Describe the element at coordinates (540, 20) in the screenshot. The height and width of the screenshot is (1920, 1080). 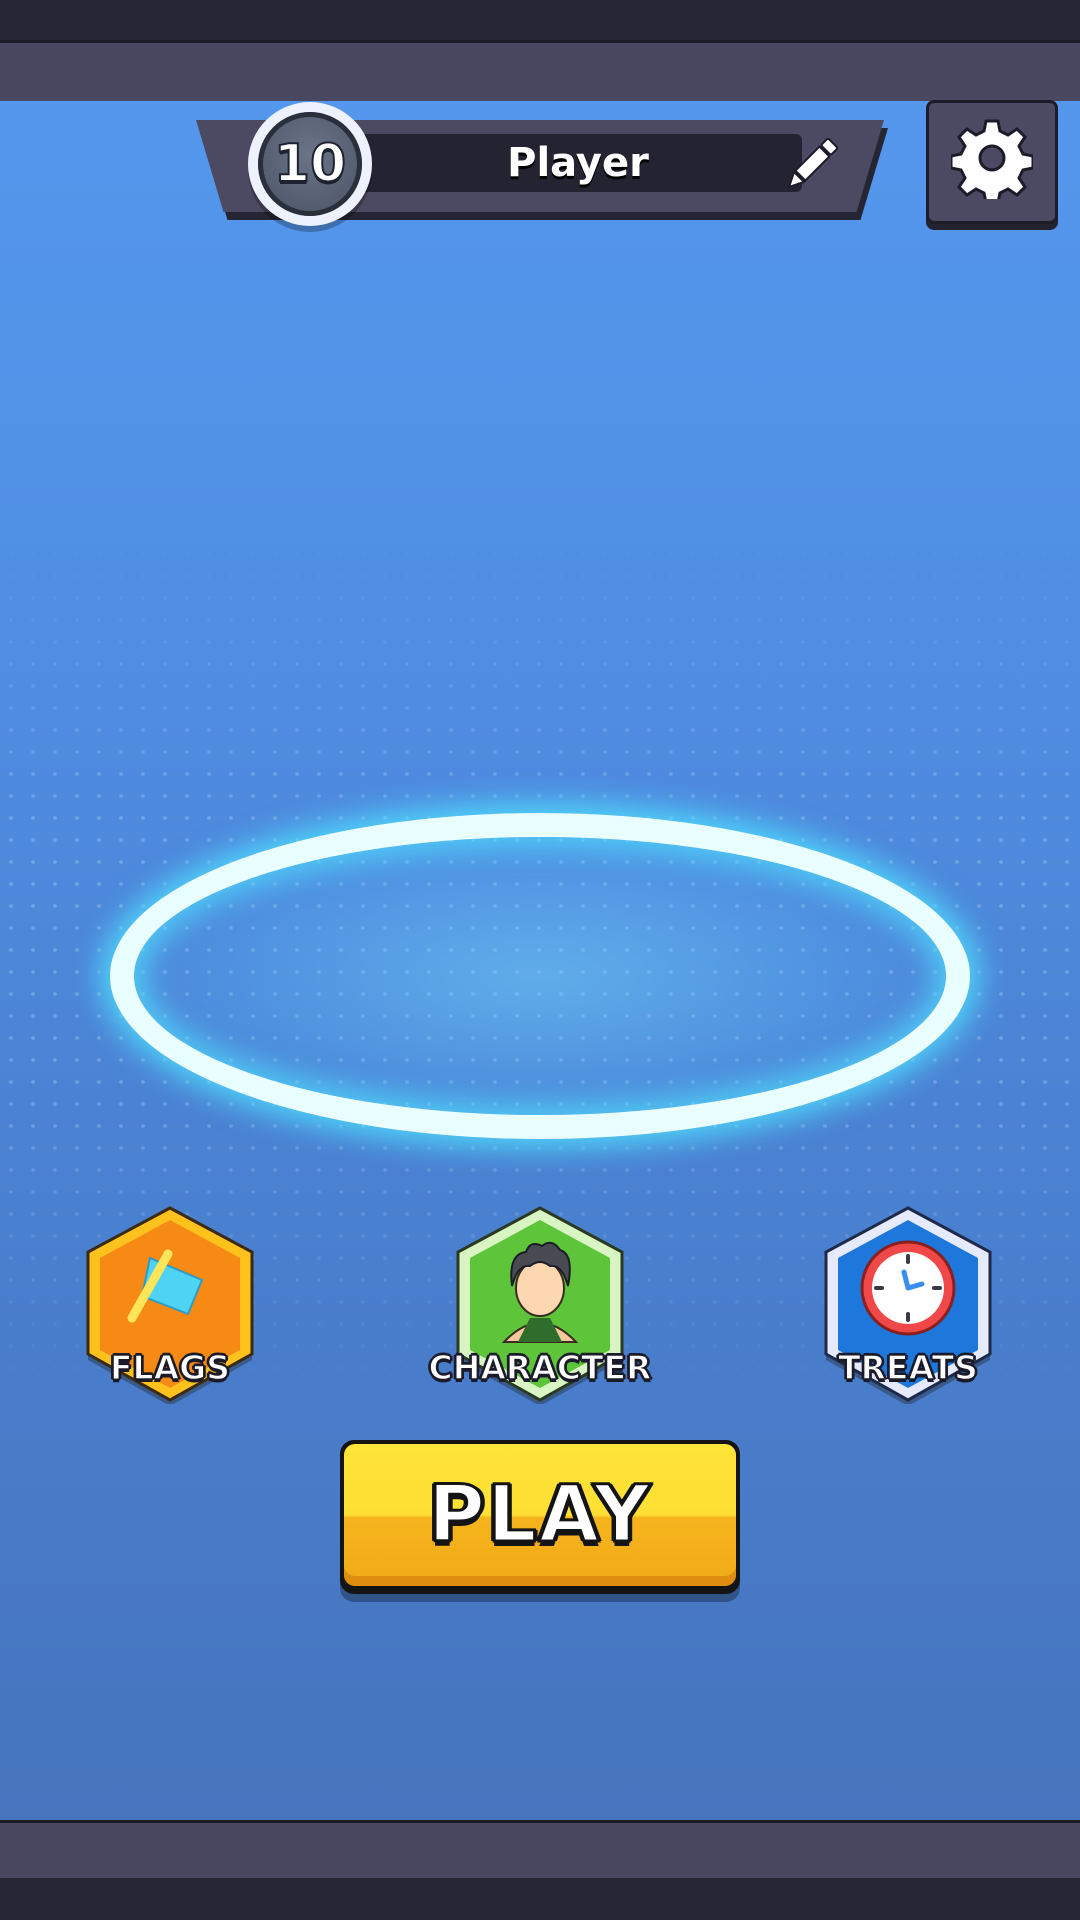
I see `status-strip` at that location.